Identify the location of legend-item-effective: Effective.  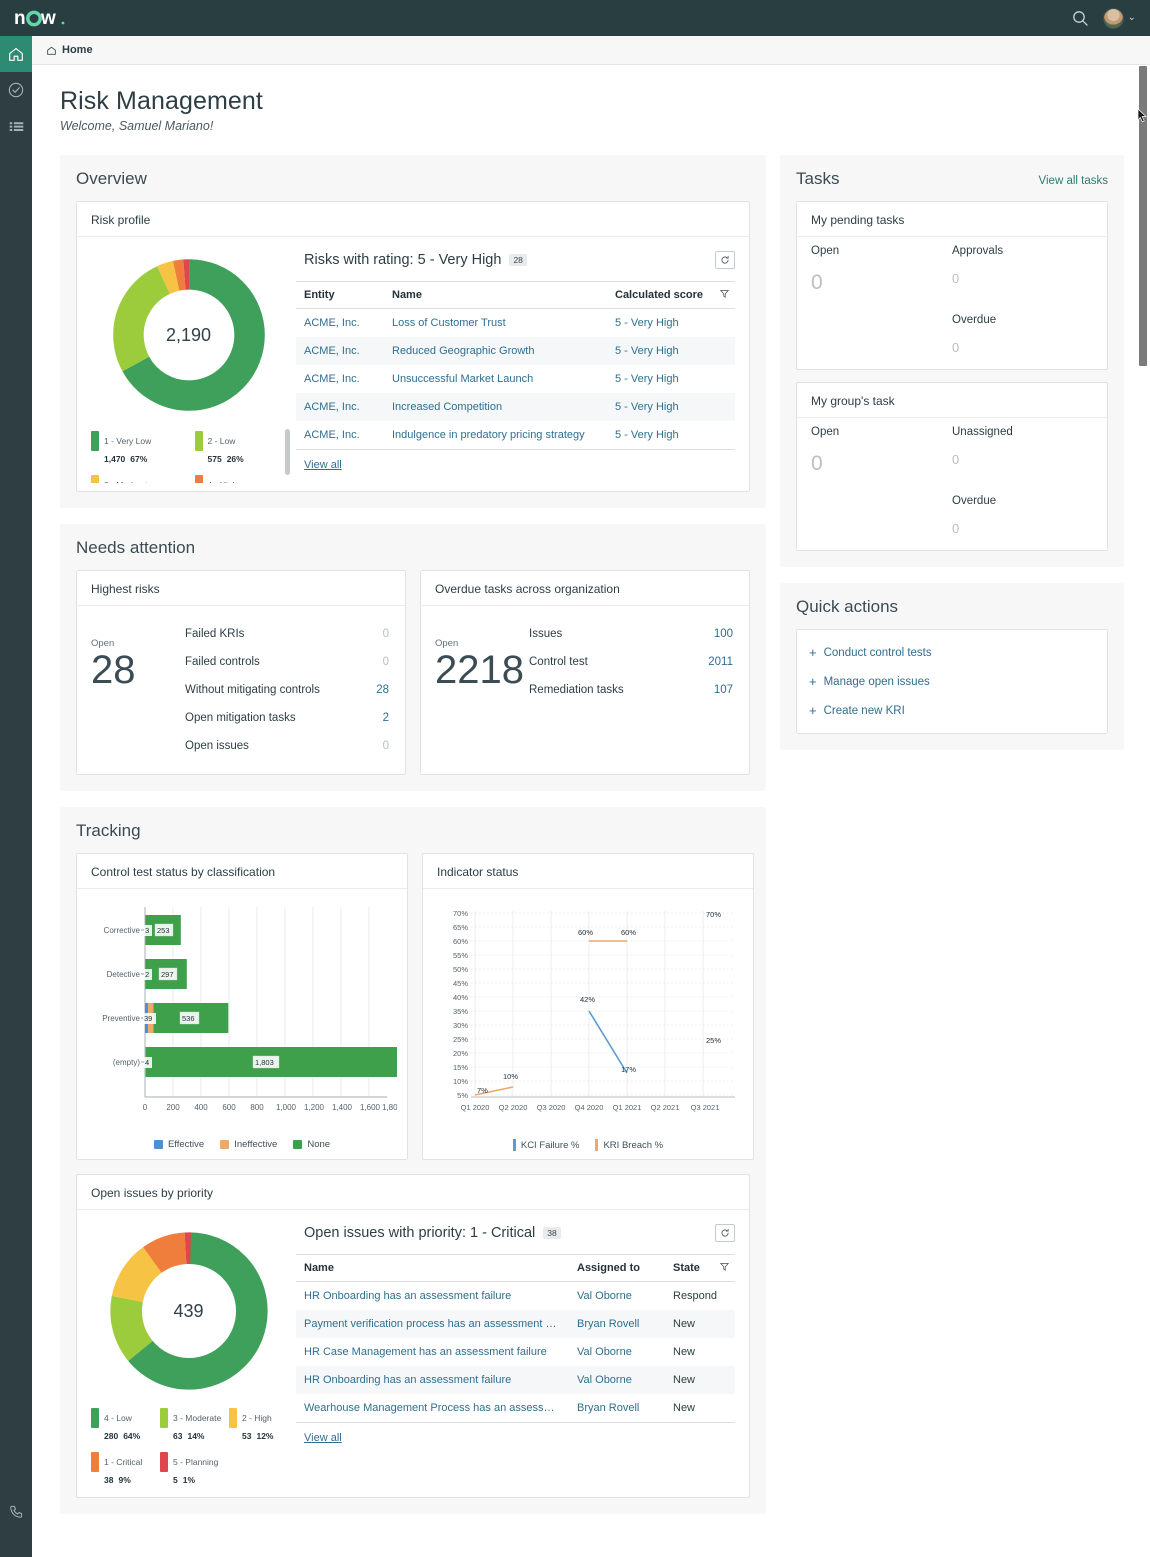
(178, 1144).